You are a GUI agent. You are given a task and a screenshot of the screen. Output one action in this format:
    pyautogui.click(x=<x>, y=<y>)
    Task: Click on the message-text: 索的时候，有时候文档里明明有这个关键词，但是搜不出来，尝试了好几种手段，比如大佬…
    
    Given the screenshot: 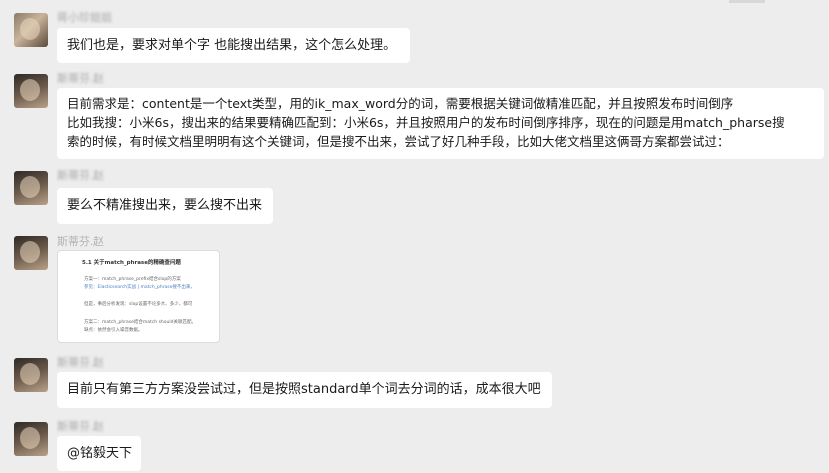 What is the action you would take?
    pyautogui.click(x=398, y=141)
    